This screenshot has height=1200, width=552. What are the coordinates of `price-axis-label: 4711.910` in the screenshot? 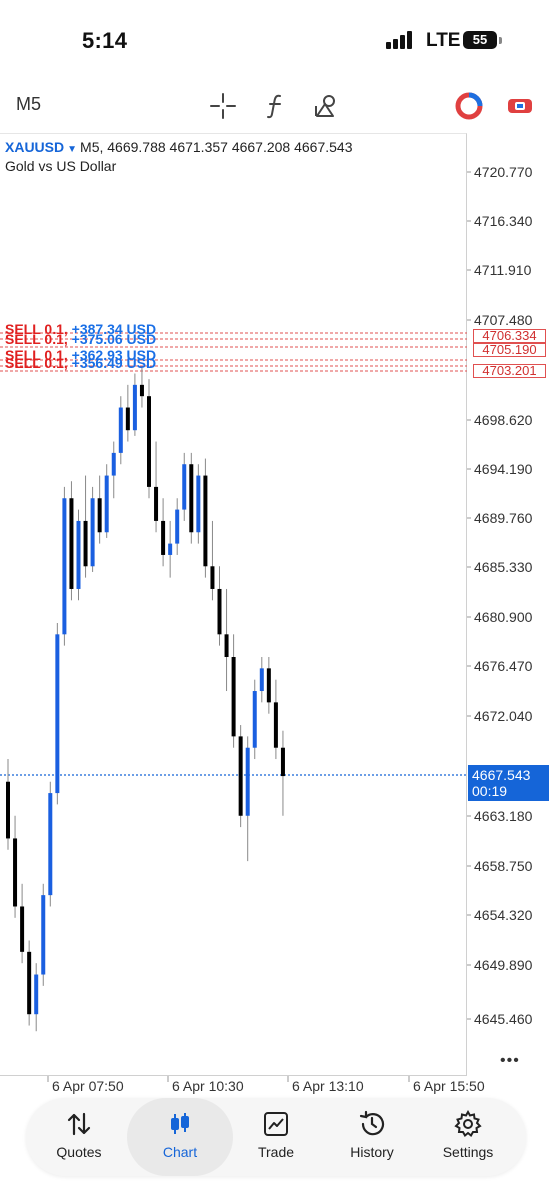 It's located at (503, 270).